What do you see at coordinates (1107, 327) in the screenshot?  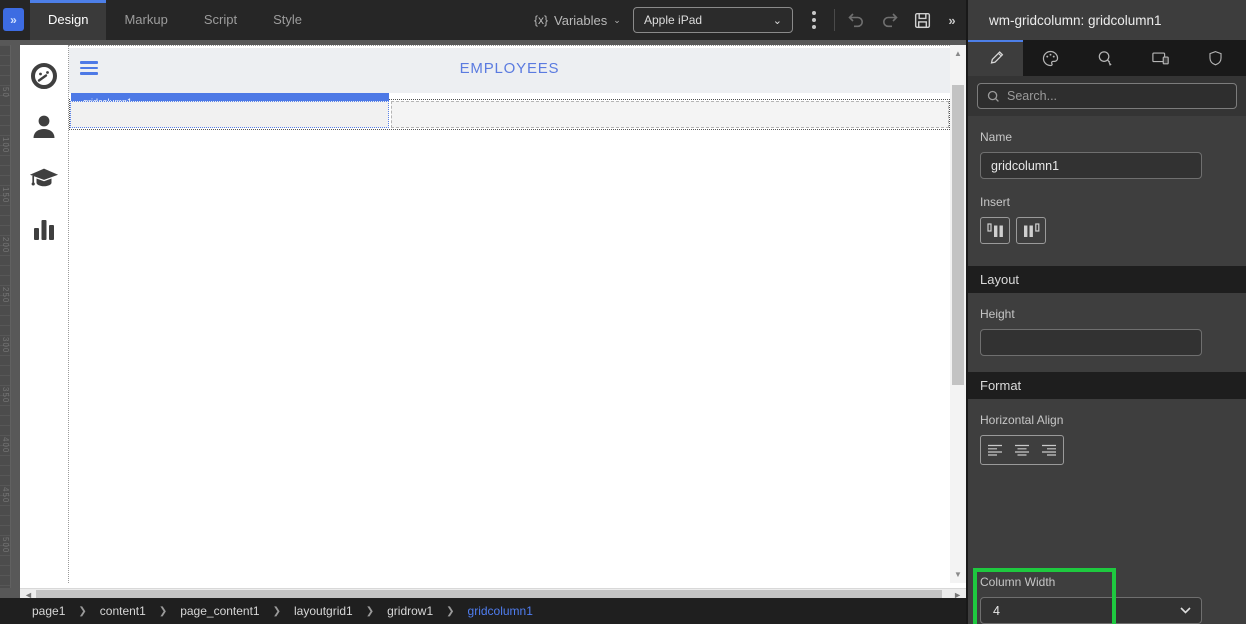 I see `height-field-group: Height` at bounding box center [1107, 327].